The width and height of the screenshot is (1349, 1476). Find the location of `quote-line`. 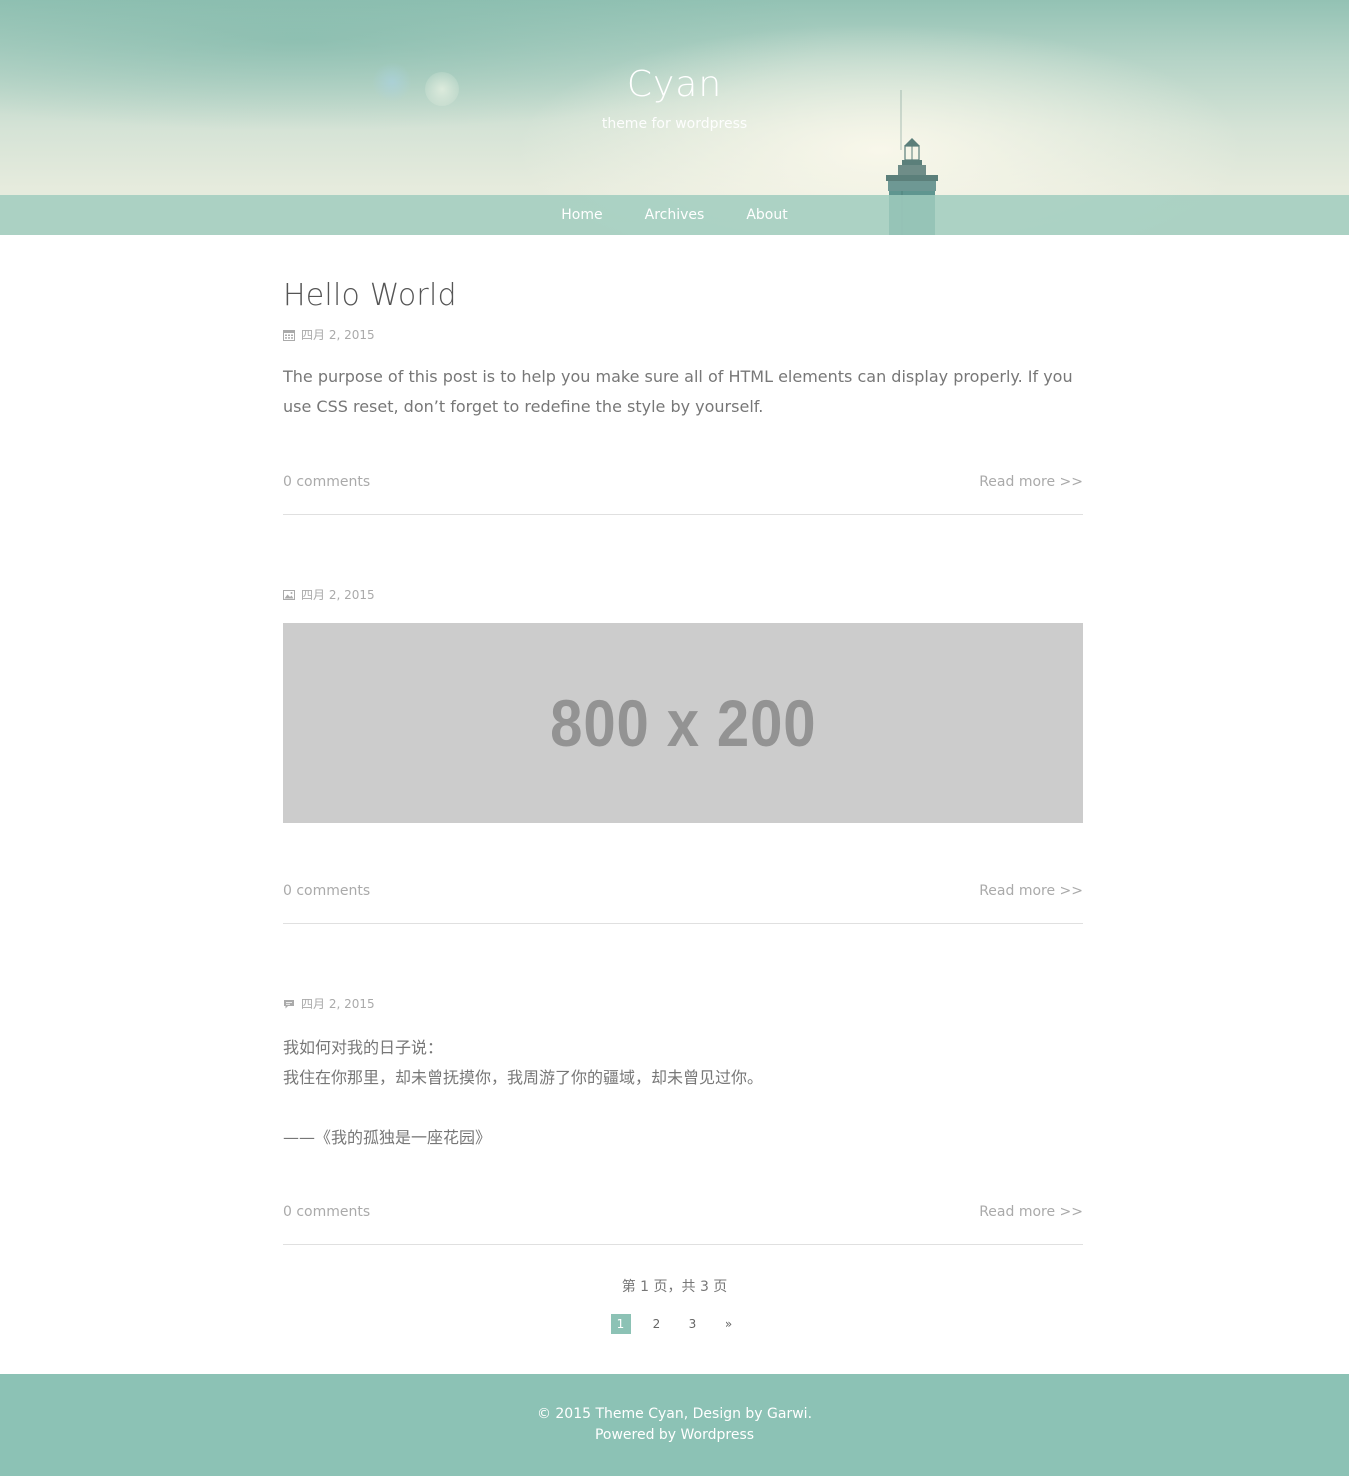

quote-line is located at coordinates (523, 1108).